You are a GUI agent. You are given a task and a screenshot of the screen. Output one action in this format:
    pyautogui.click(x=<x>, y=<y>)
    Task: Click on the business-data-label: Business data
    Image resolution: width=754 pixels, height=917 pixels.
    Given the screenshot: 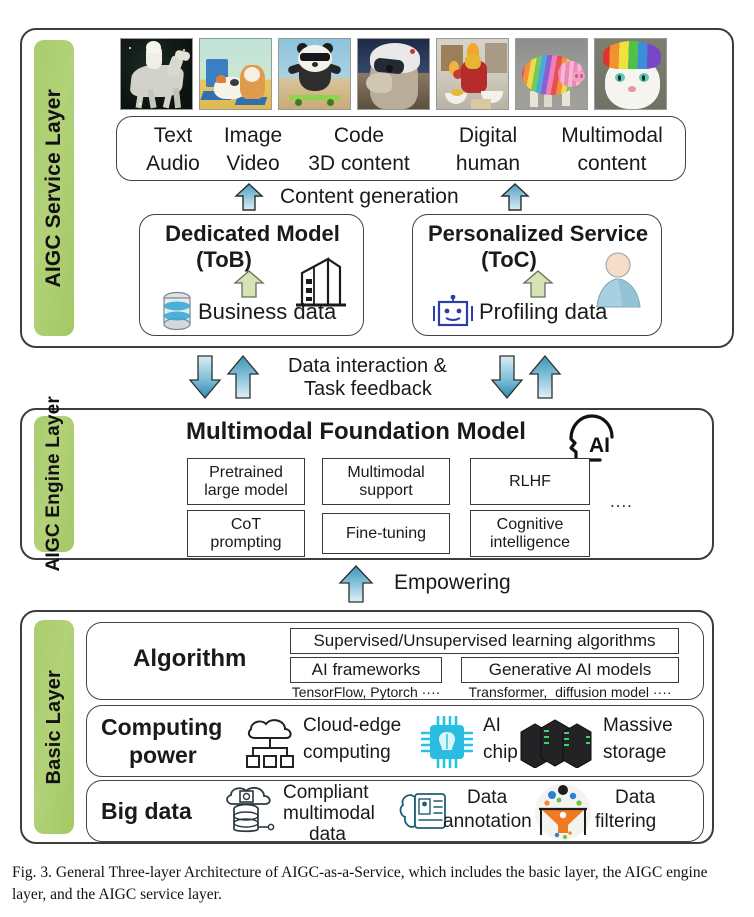 What is the action you would take?
    pyautogui.click(x=267, y=311)
    